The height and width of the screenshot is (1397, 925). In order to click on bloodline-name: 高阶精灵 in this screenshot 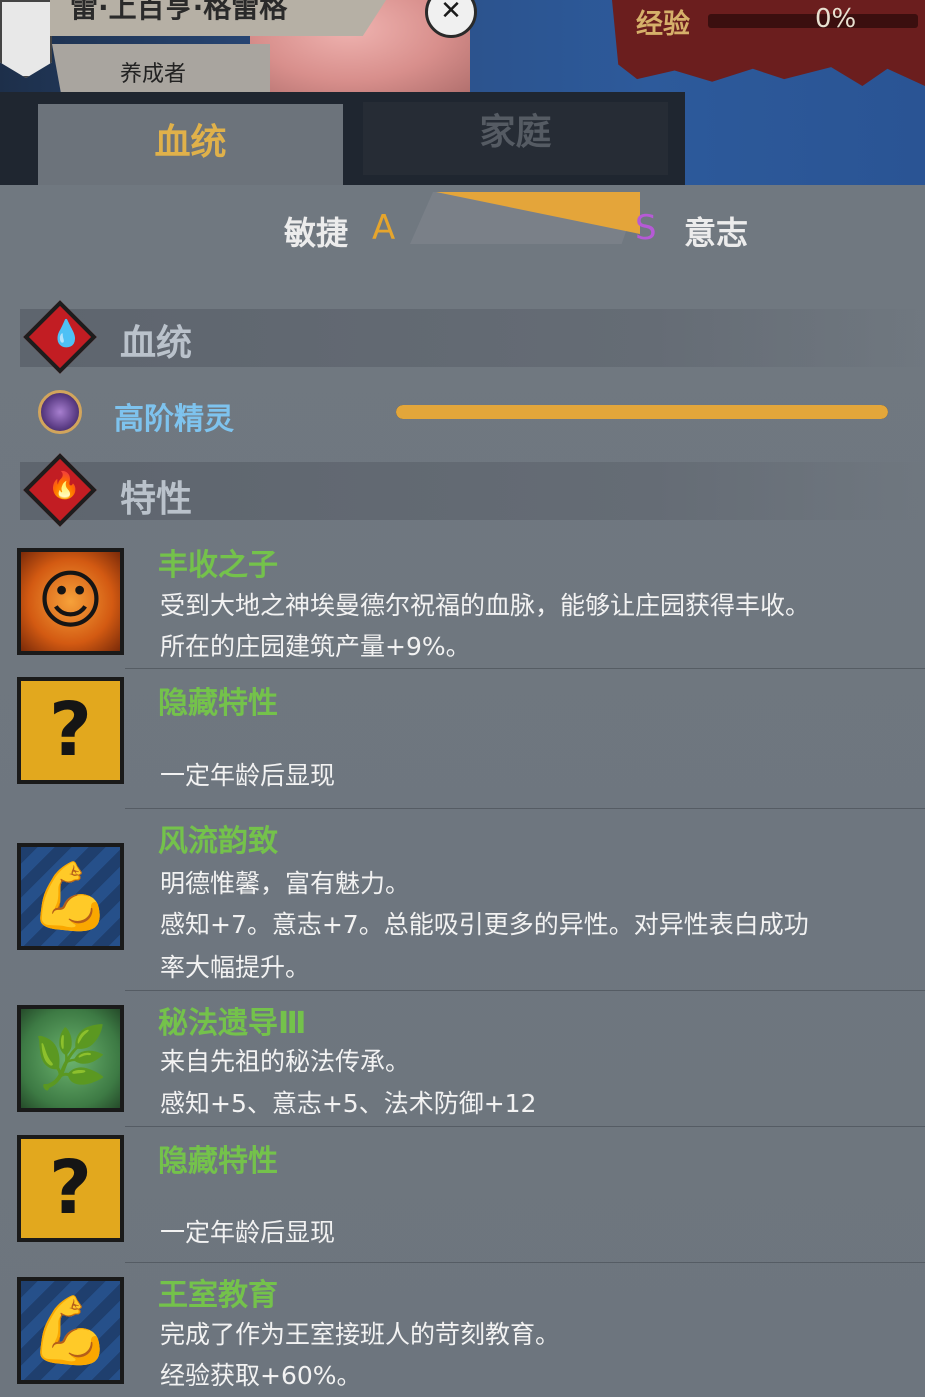, I will do `click(174, 419)`.